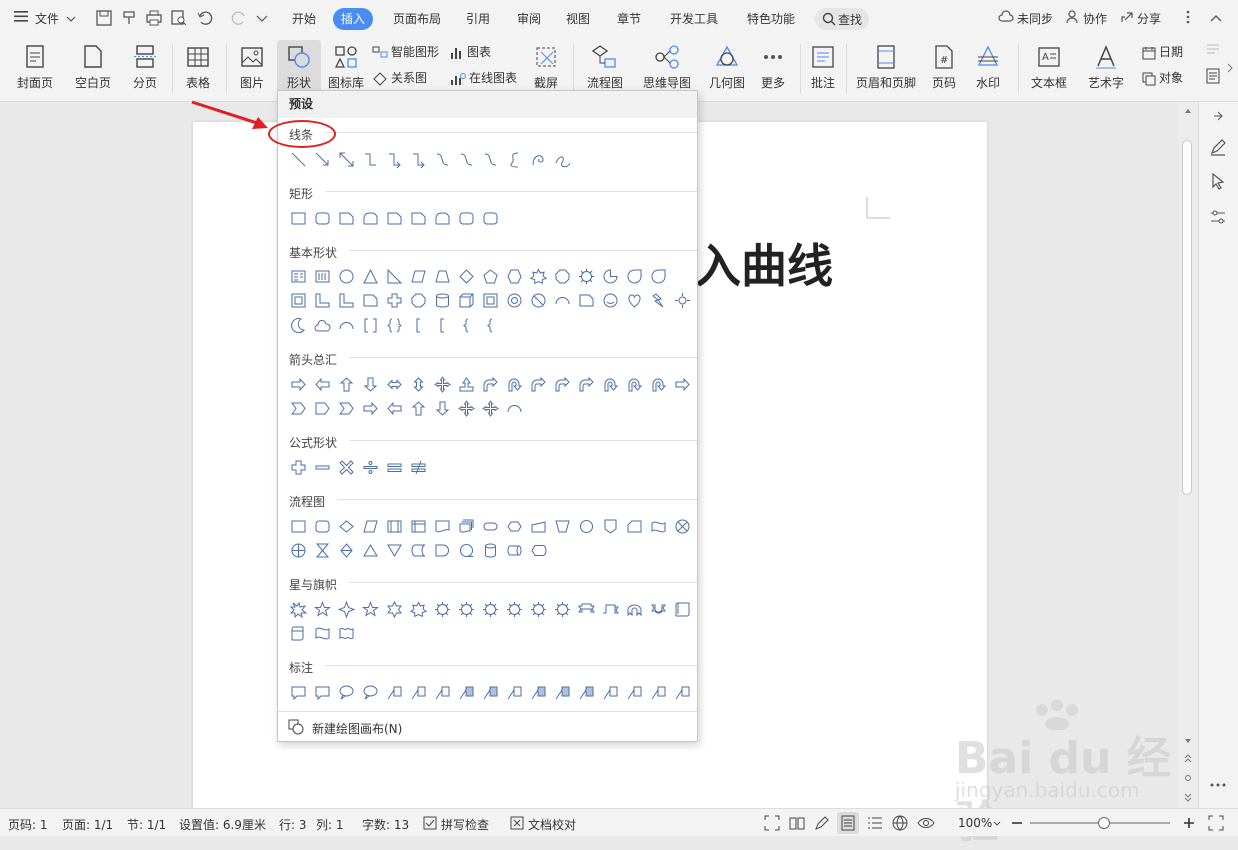  Describe the element at coordinates (1213, 77) in the screenshot. I see `document-icon` at that location.